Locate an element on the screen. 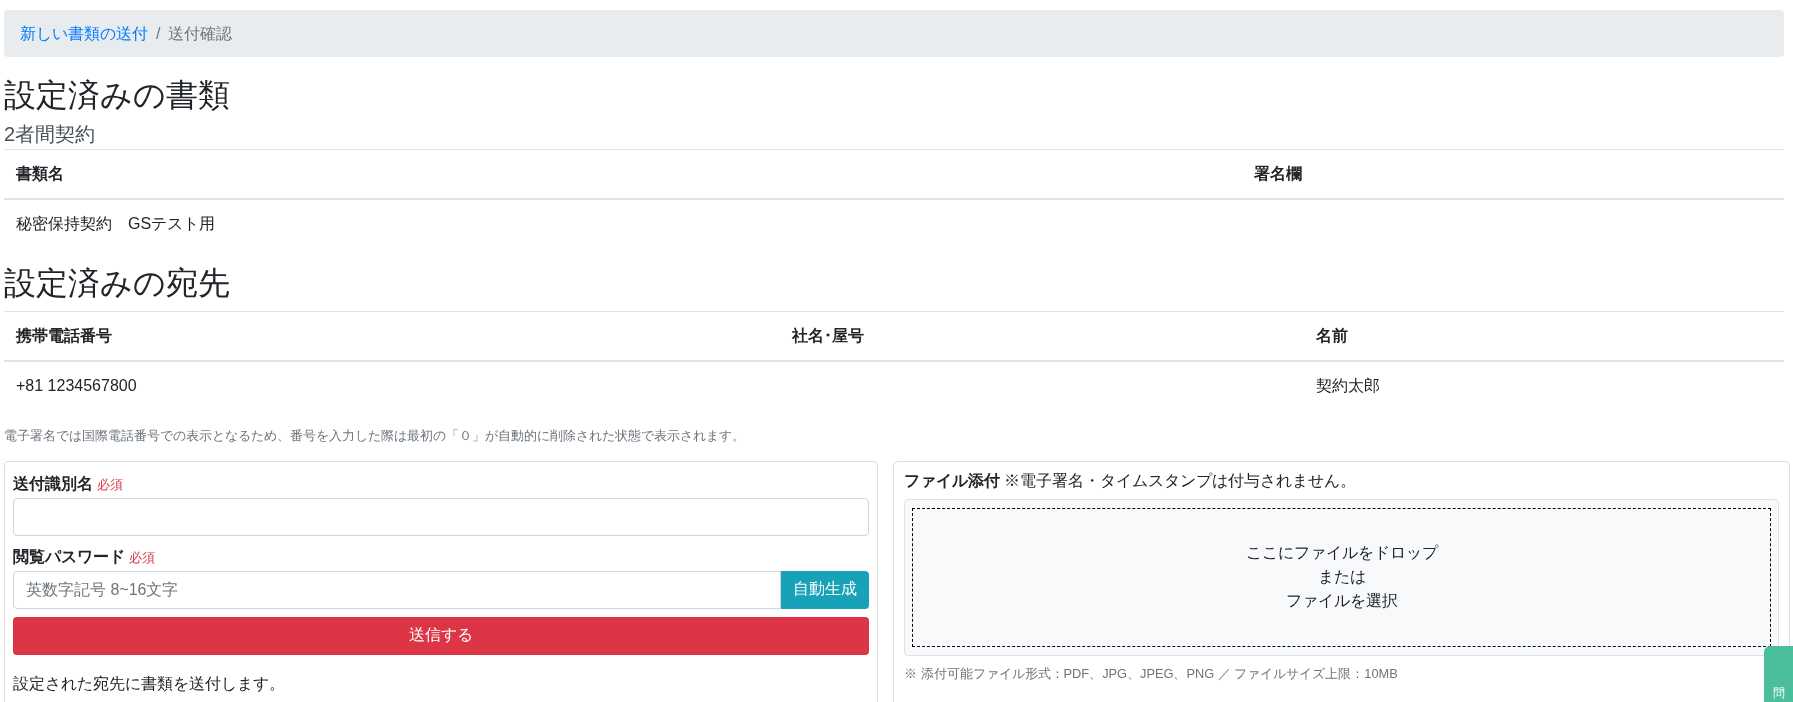 The image size is (1793, 702). side-tab: 問 is located at coordinates (1778, 674).